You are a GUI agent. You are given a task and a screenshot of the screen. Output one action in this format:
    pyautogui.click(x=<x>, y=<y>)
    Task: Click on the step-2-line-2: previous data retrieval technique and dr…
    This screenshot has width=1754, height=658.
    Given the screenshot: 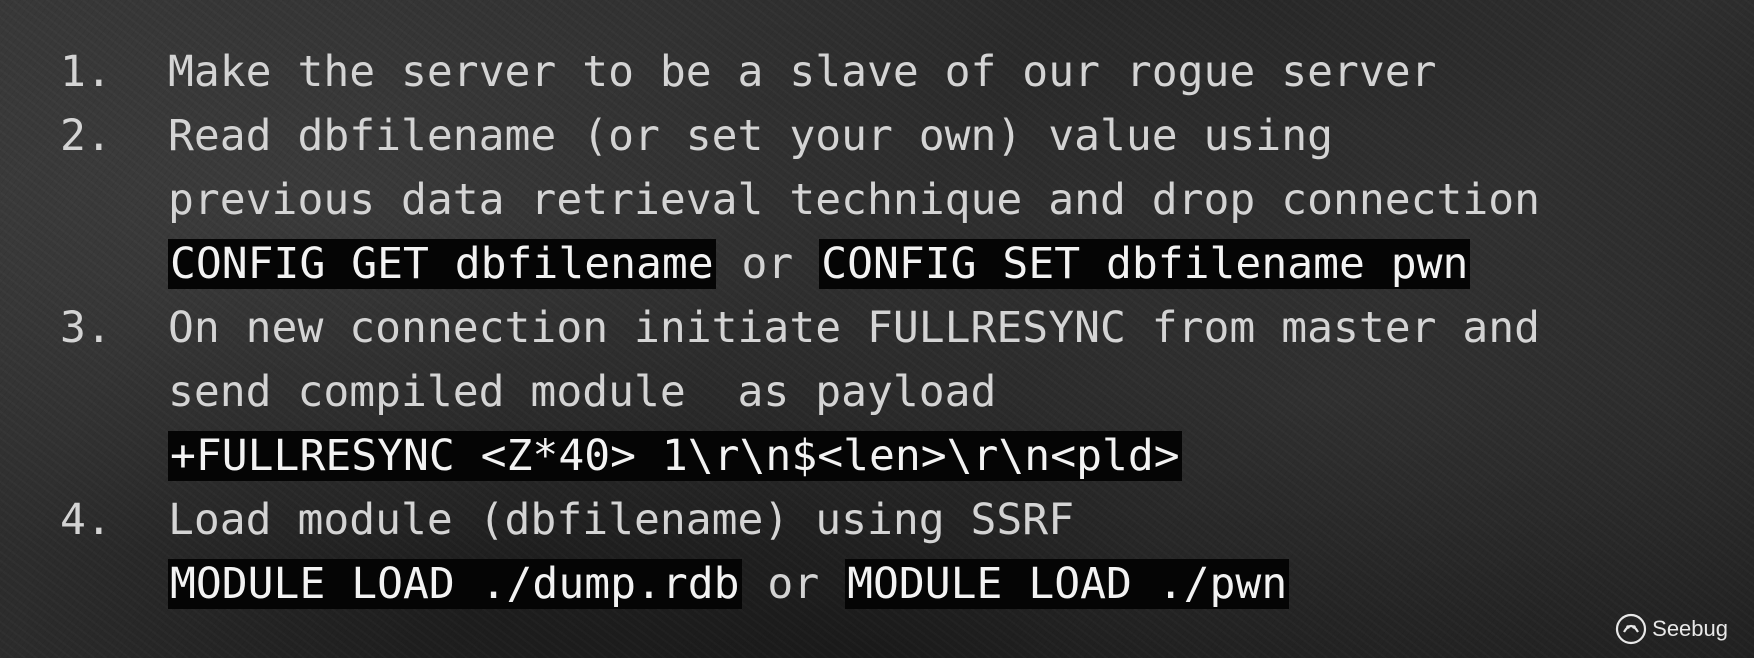 What is the action you would take?
    pyautogui.click(x=890, y=200)
    